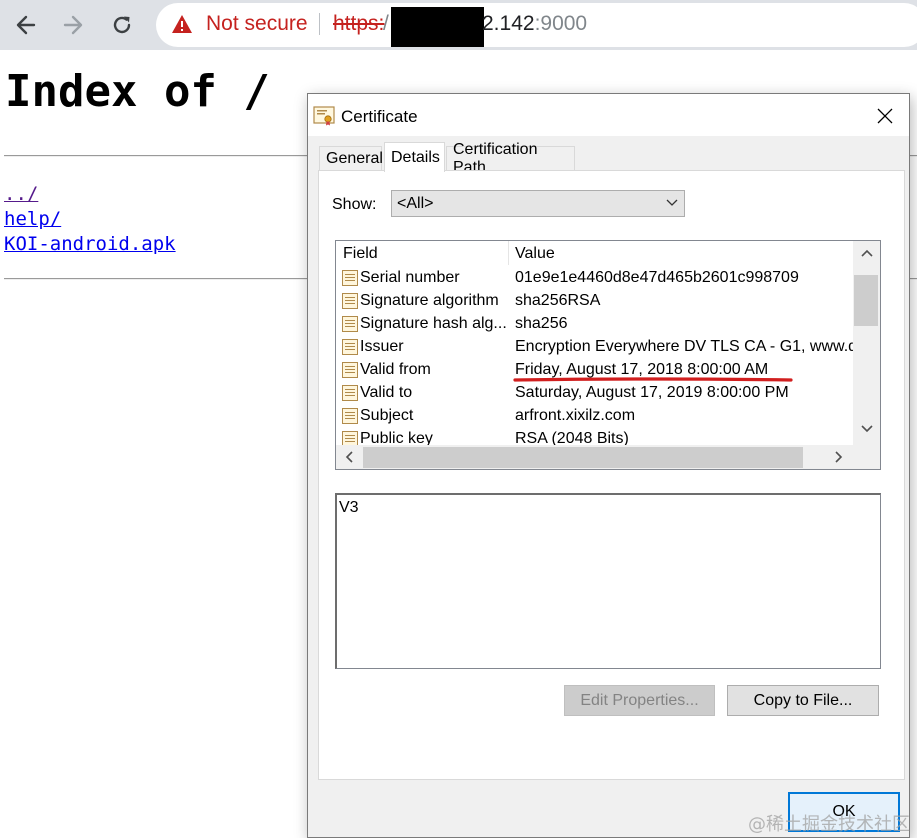 The height and width of the screenshot is (838, 917). What do you see at coordinates (415, 203) in the screenshot?
I see `show-dropdown-value: <All>` at bounding box center [415, 203].